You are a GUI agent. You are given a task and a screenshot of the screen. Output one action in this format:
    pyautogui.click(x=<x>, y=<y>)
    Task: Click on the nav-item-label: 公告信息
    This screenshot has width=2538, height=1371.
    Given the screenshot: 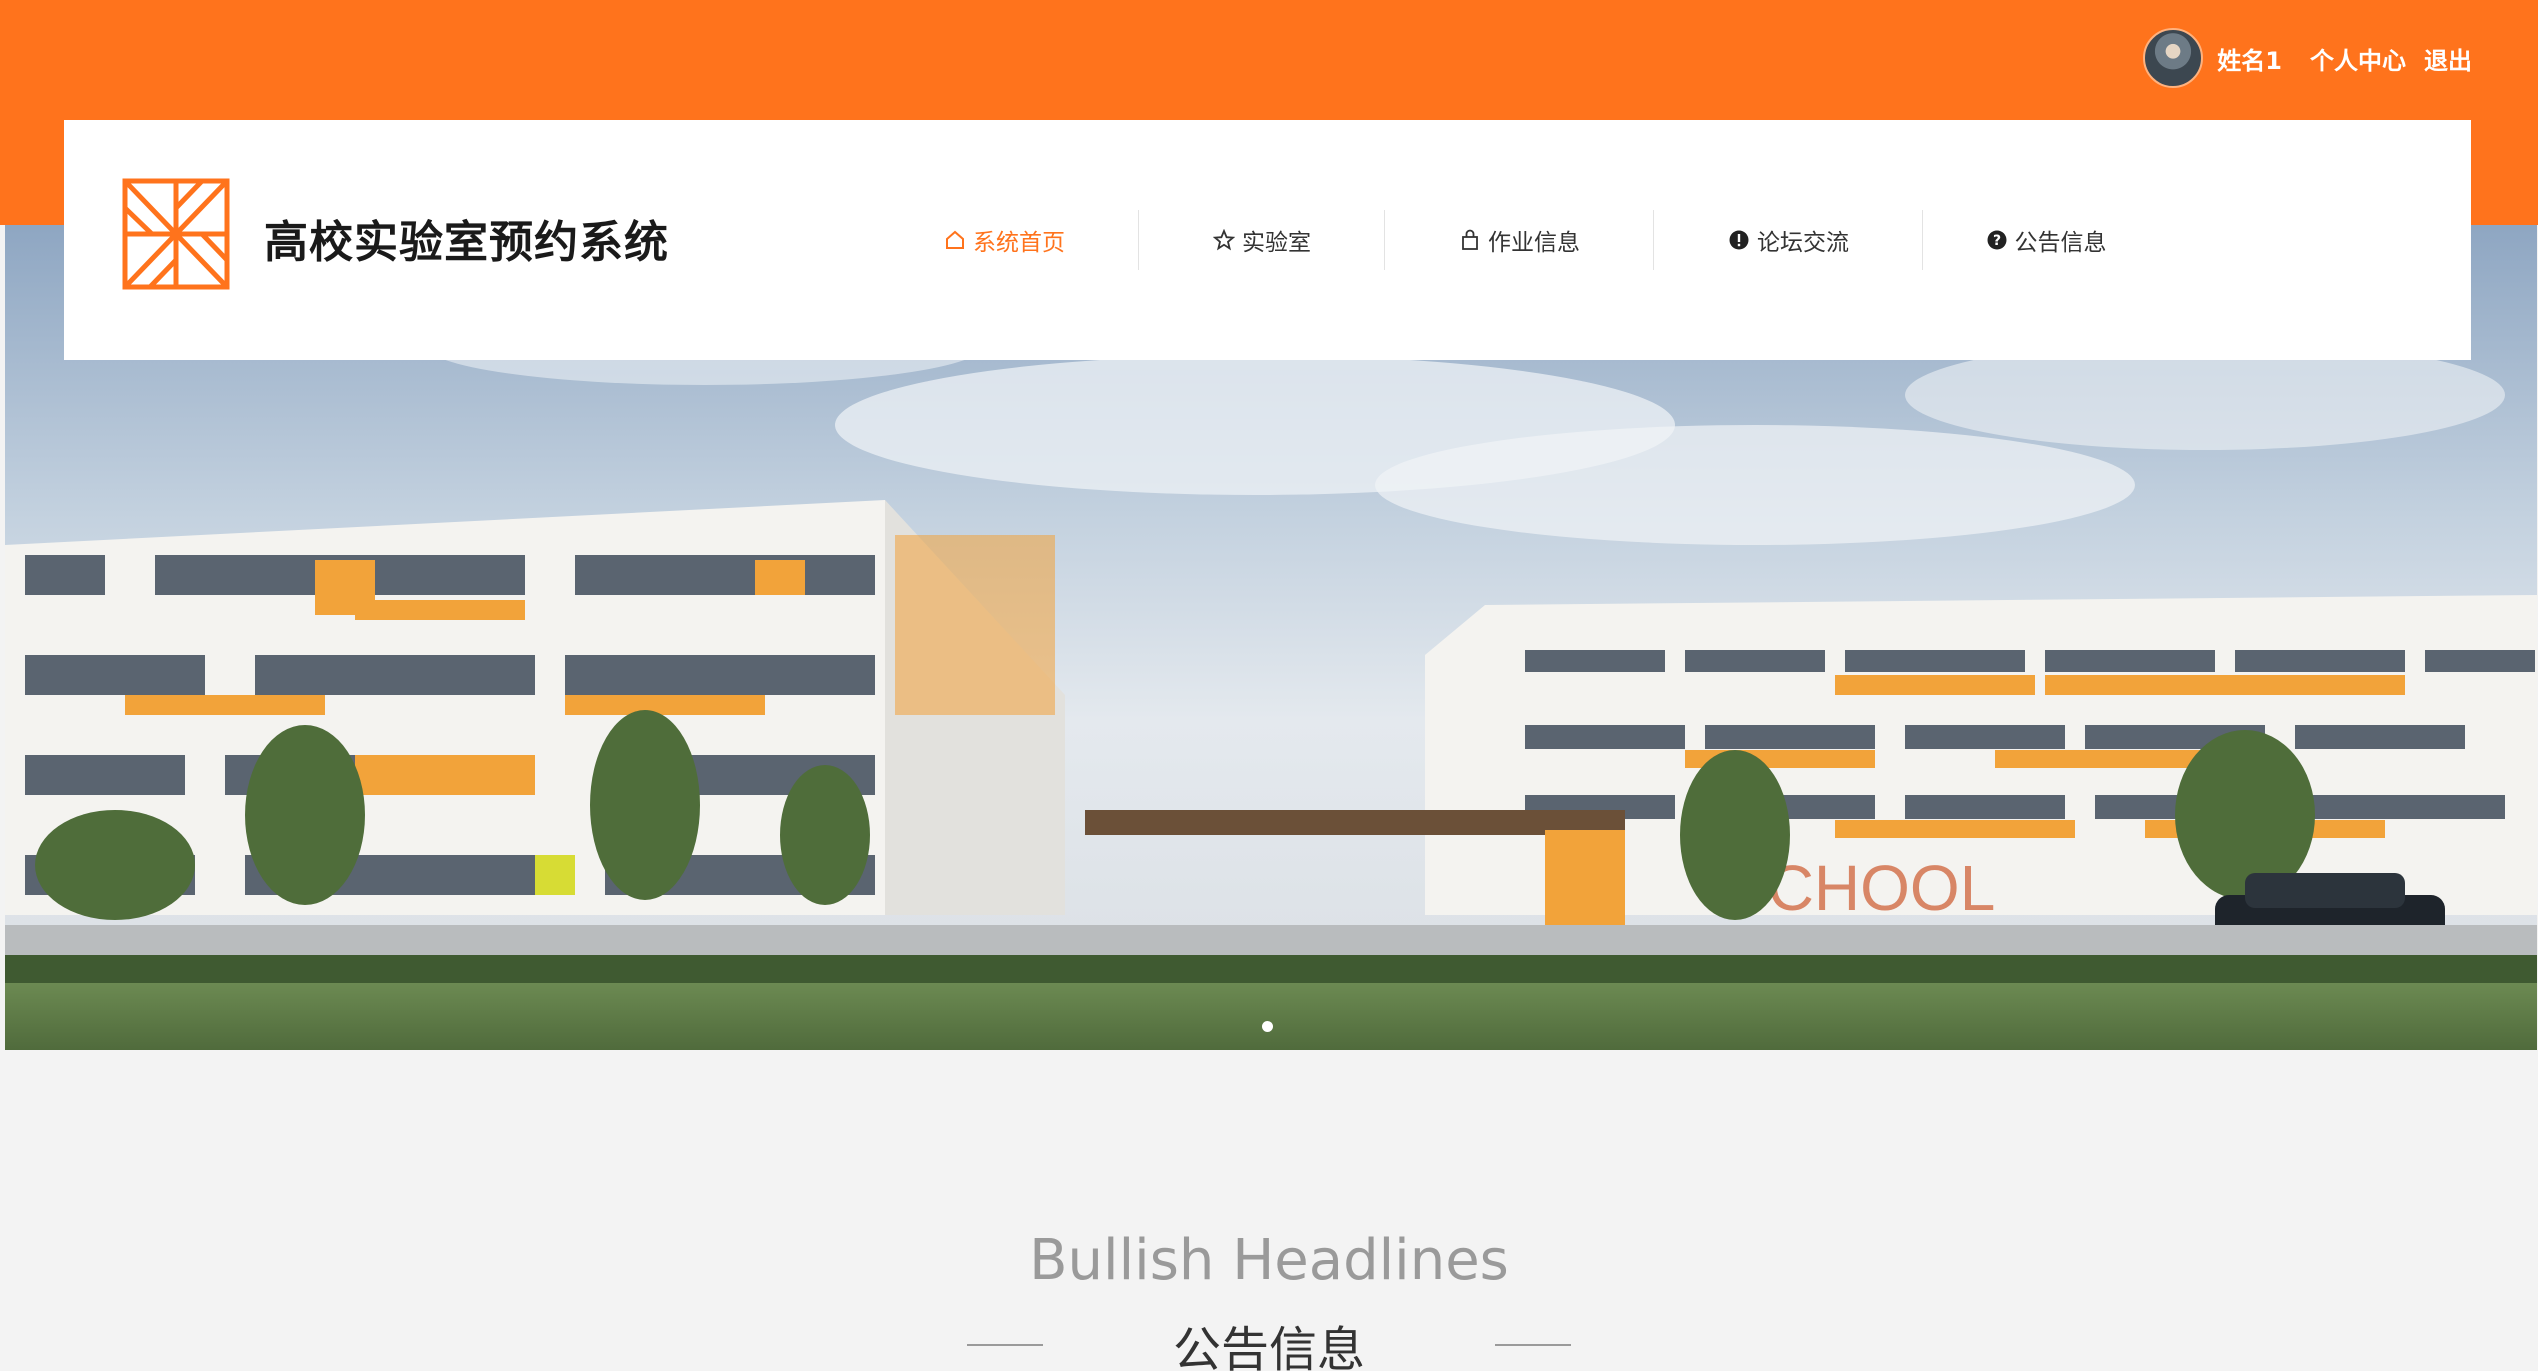 What is the action you would take?
    pyautogui.click(x=2060, y=243)
    